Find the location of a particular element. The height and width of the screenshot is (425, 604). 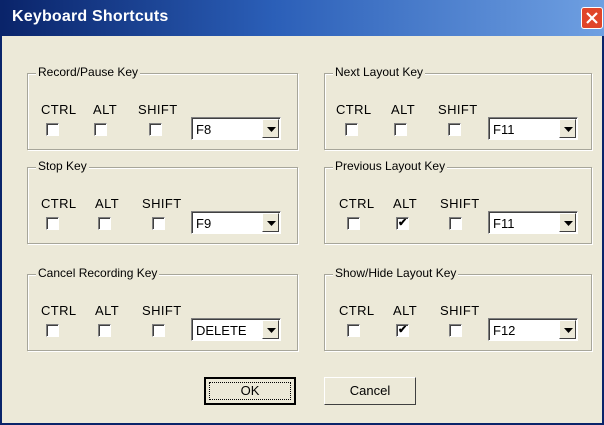

next-layout-key-group: Next Layout Key CTRL ALT SHIFT F11 is located at coordinates (458, 107).